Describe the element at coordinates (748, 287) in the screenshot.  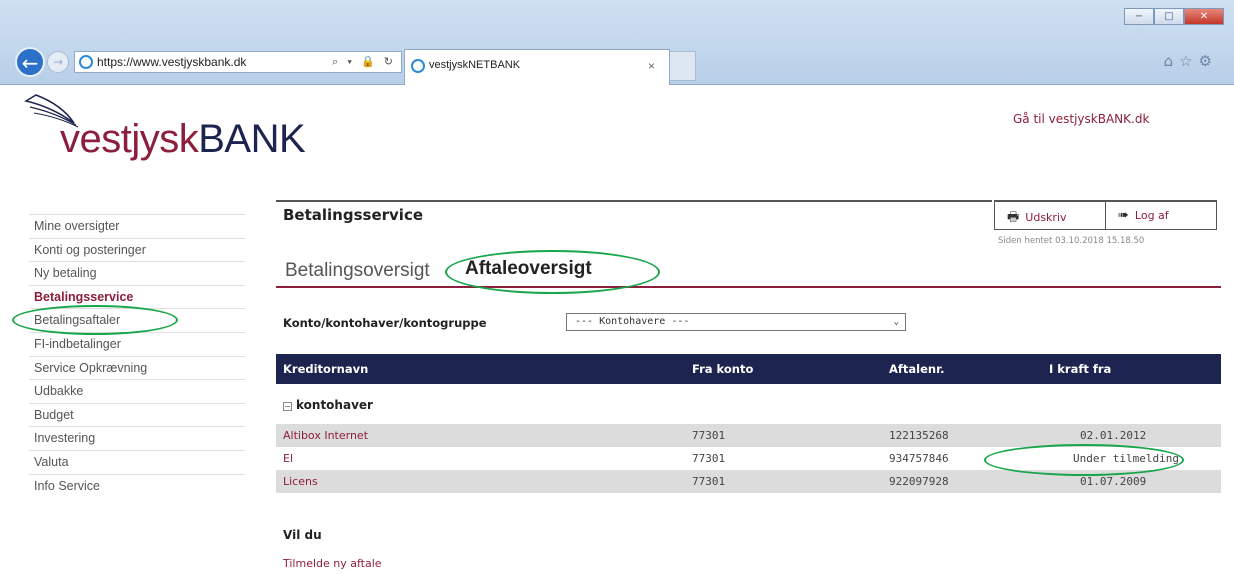
I see `tab-divider` at that location.